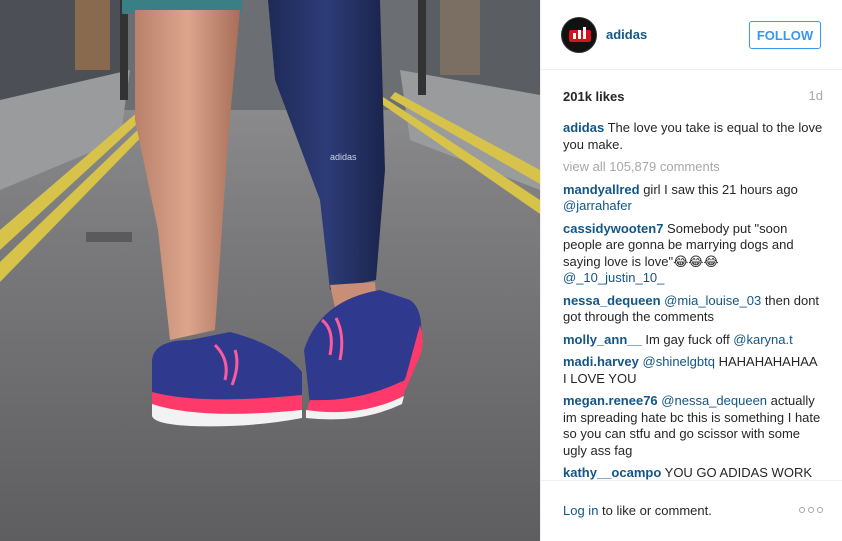 The height and width of the screenshot is (541, 842). Describe the element at coordinates (679, 361) in the screenshot. I see `comment-mention-link: @shinelgbtq` at that location.